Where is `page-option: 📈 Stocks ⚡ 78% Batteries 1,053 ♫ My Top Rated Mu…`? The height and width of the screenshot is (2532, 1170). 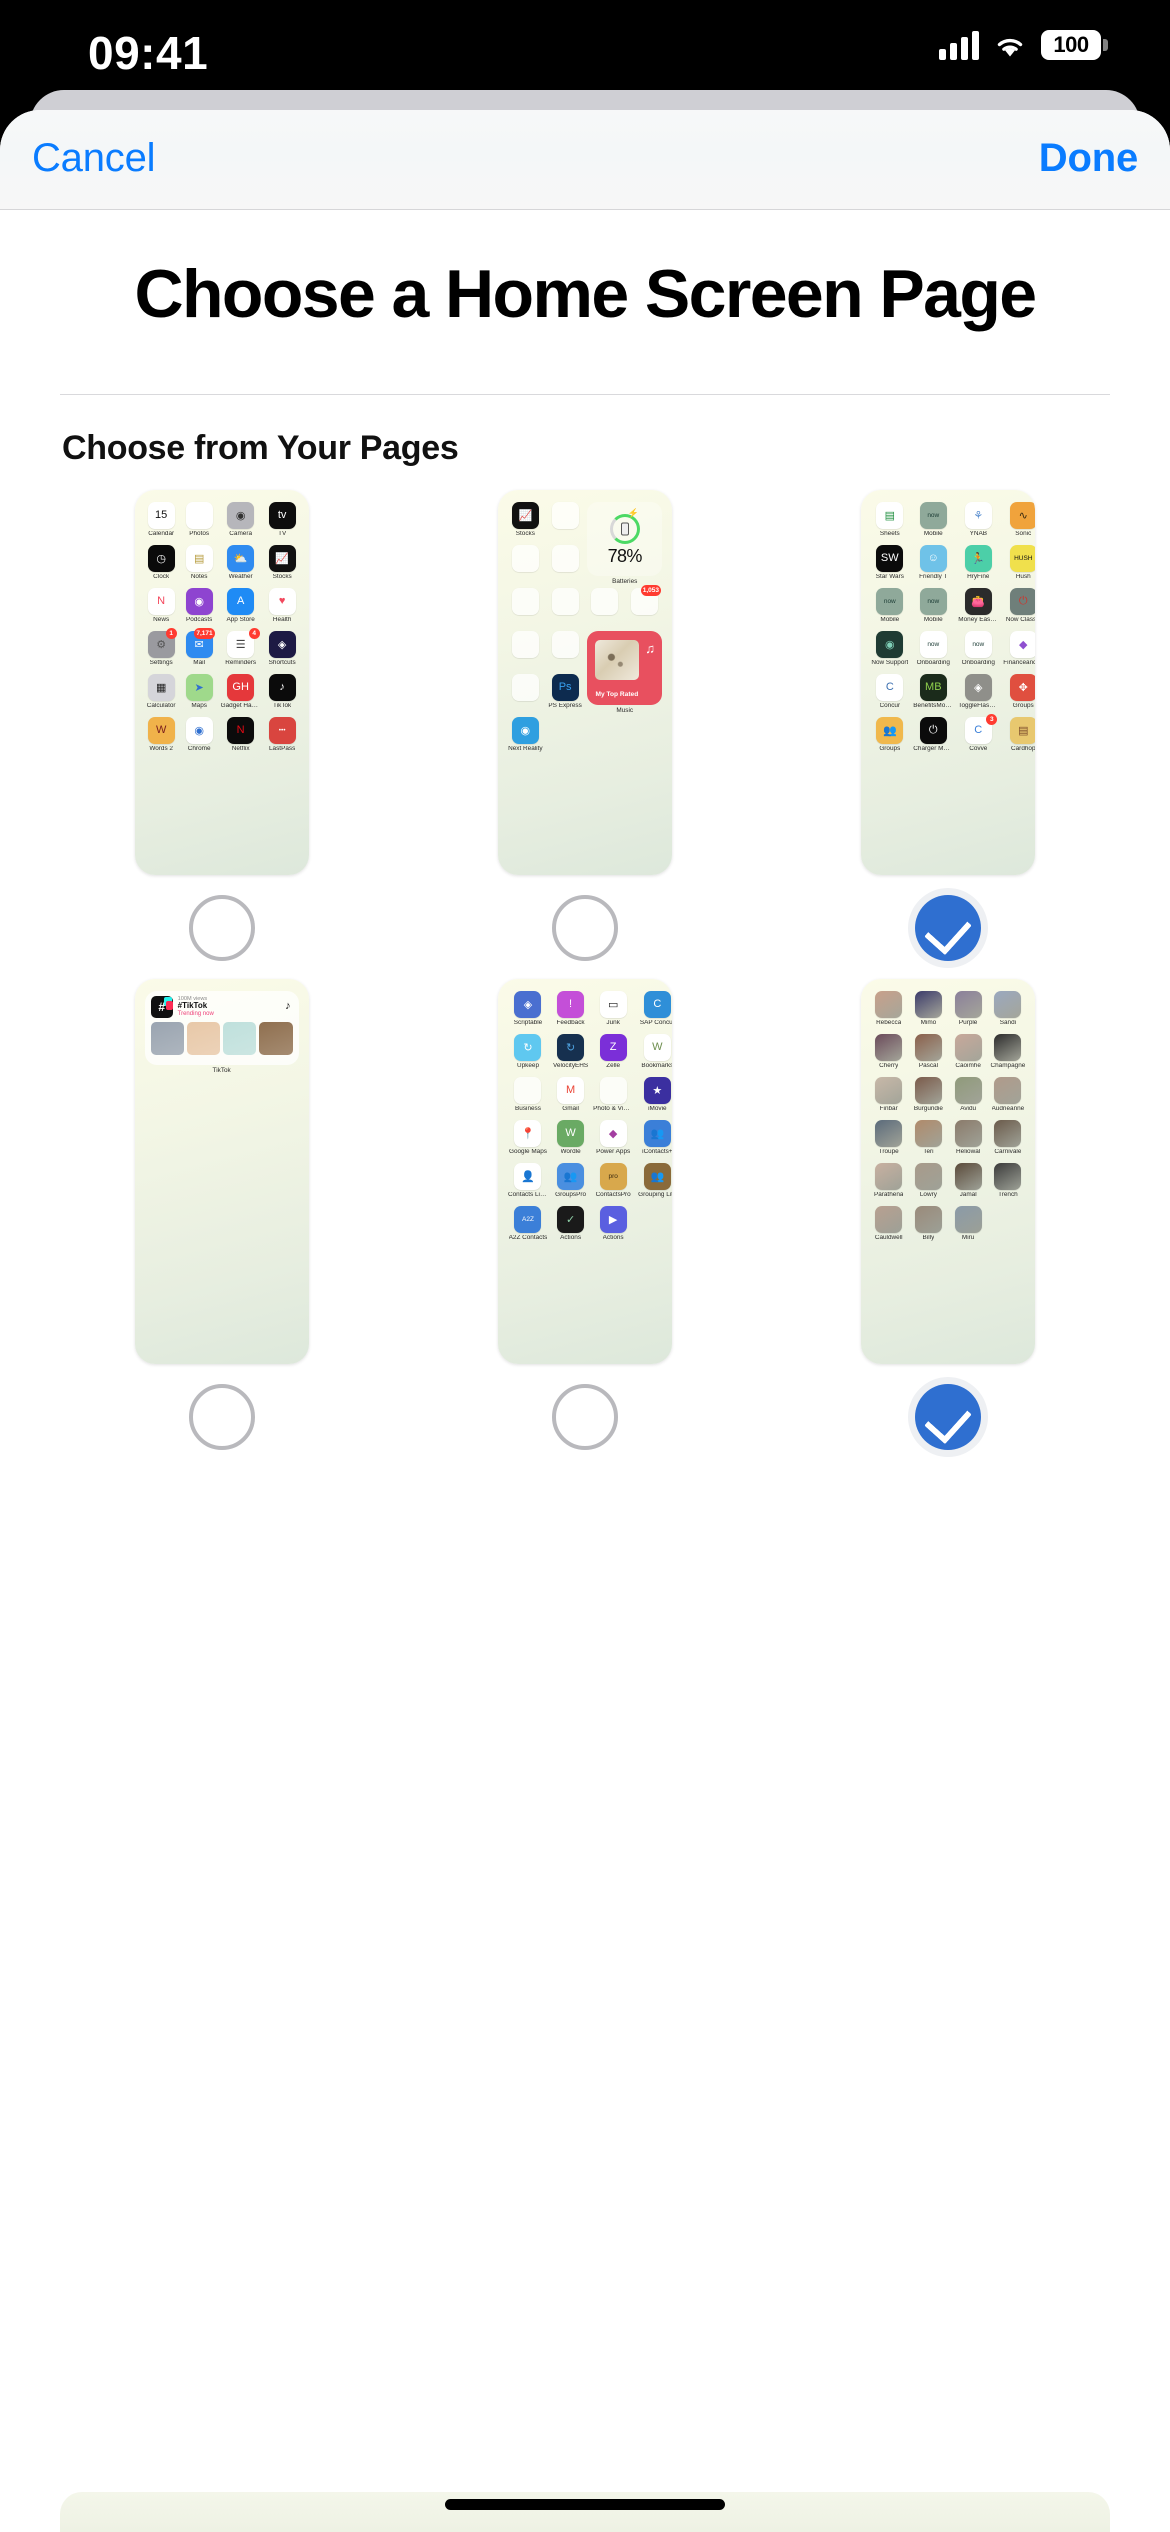 page-option: 📈 Stocks ⚡ 78% Batteries 1,053 ♫ My Top Rated Mu… is located at coordinates (584, 727).